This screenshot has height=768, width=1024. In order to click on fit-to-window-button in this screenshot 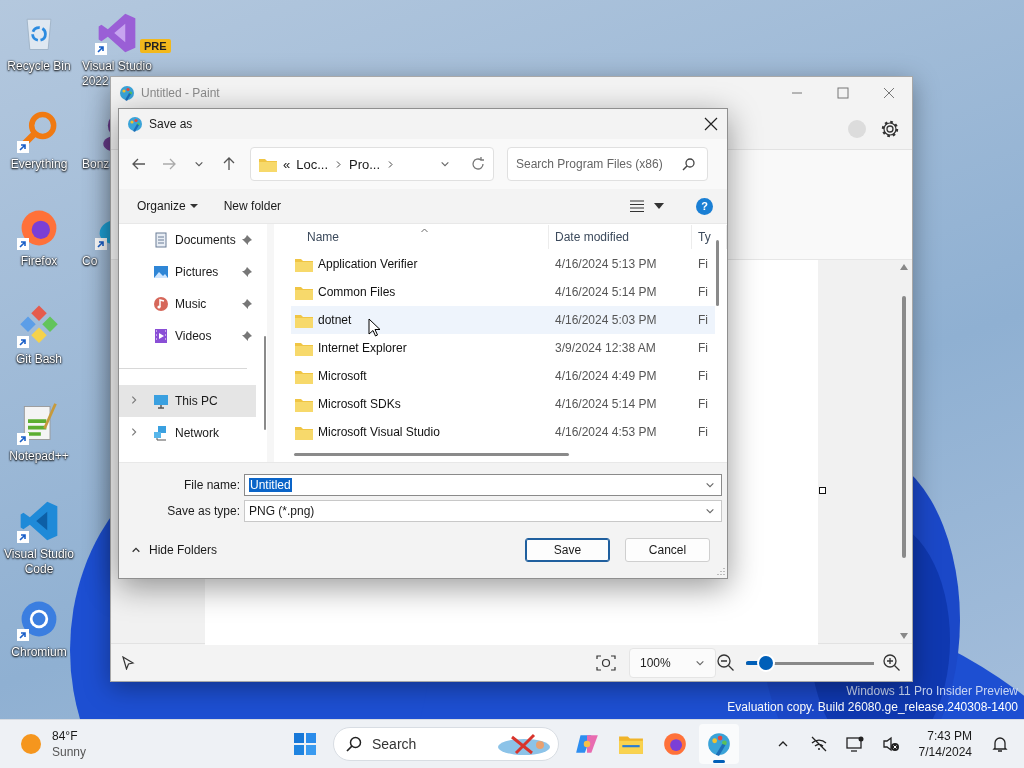, I will do `click(606, 662)`.